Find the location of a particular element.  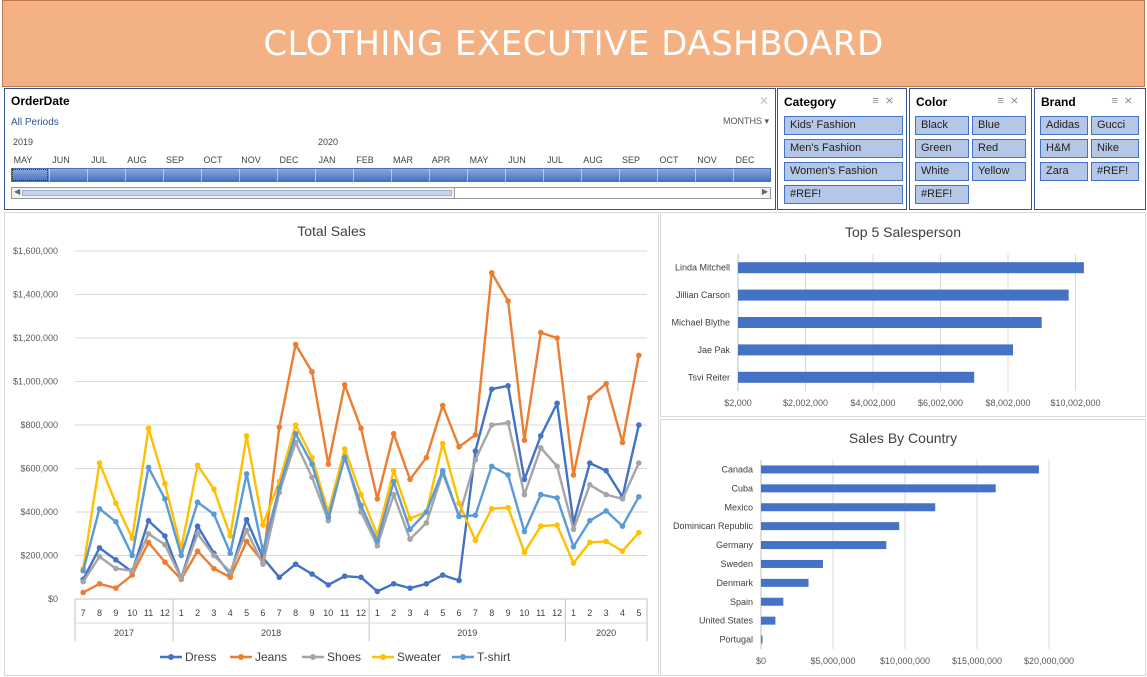

timeline-selection-handle is located at coordinates (30, 175).